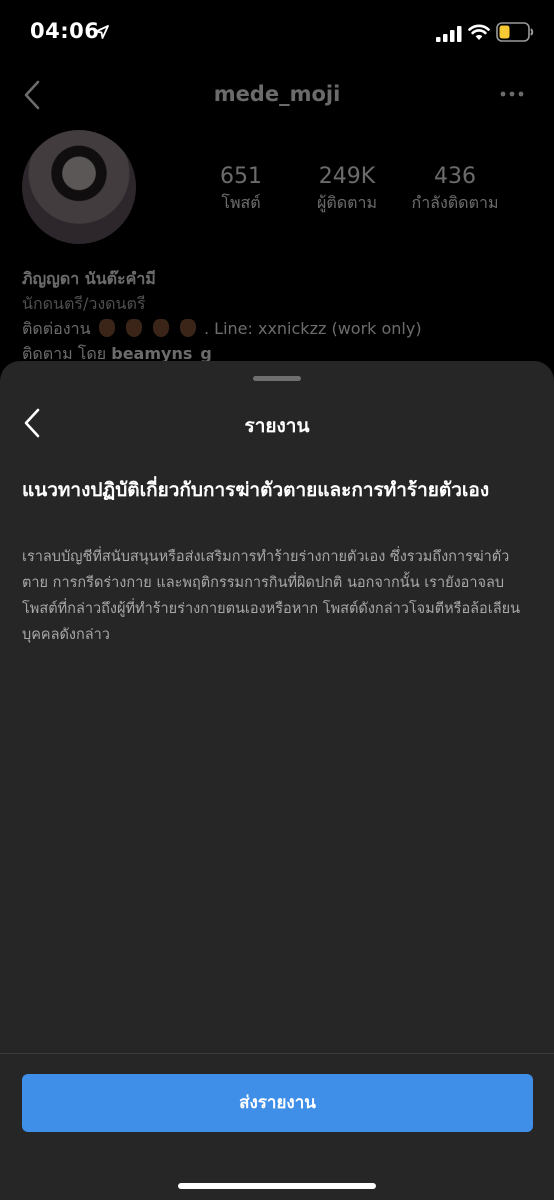  I want to click on signal-icon, so click(449, 34).